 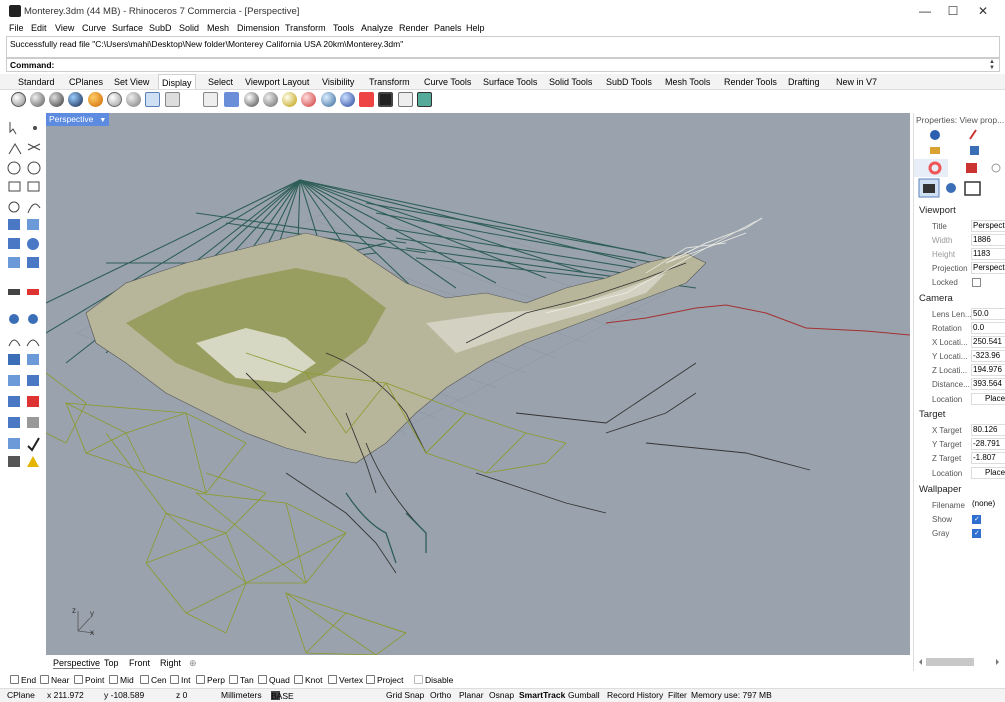 What do you see at coordinates (33, 422) in the screenshot?
I see `annotation-icon` at bounding box center [33, 422].